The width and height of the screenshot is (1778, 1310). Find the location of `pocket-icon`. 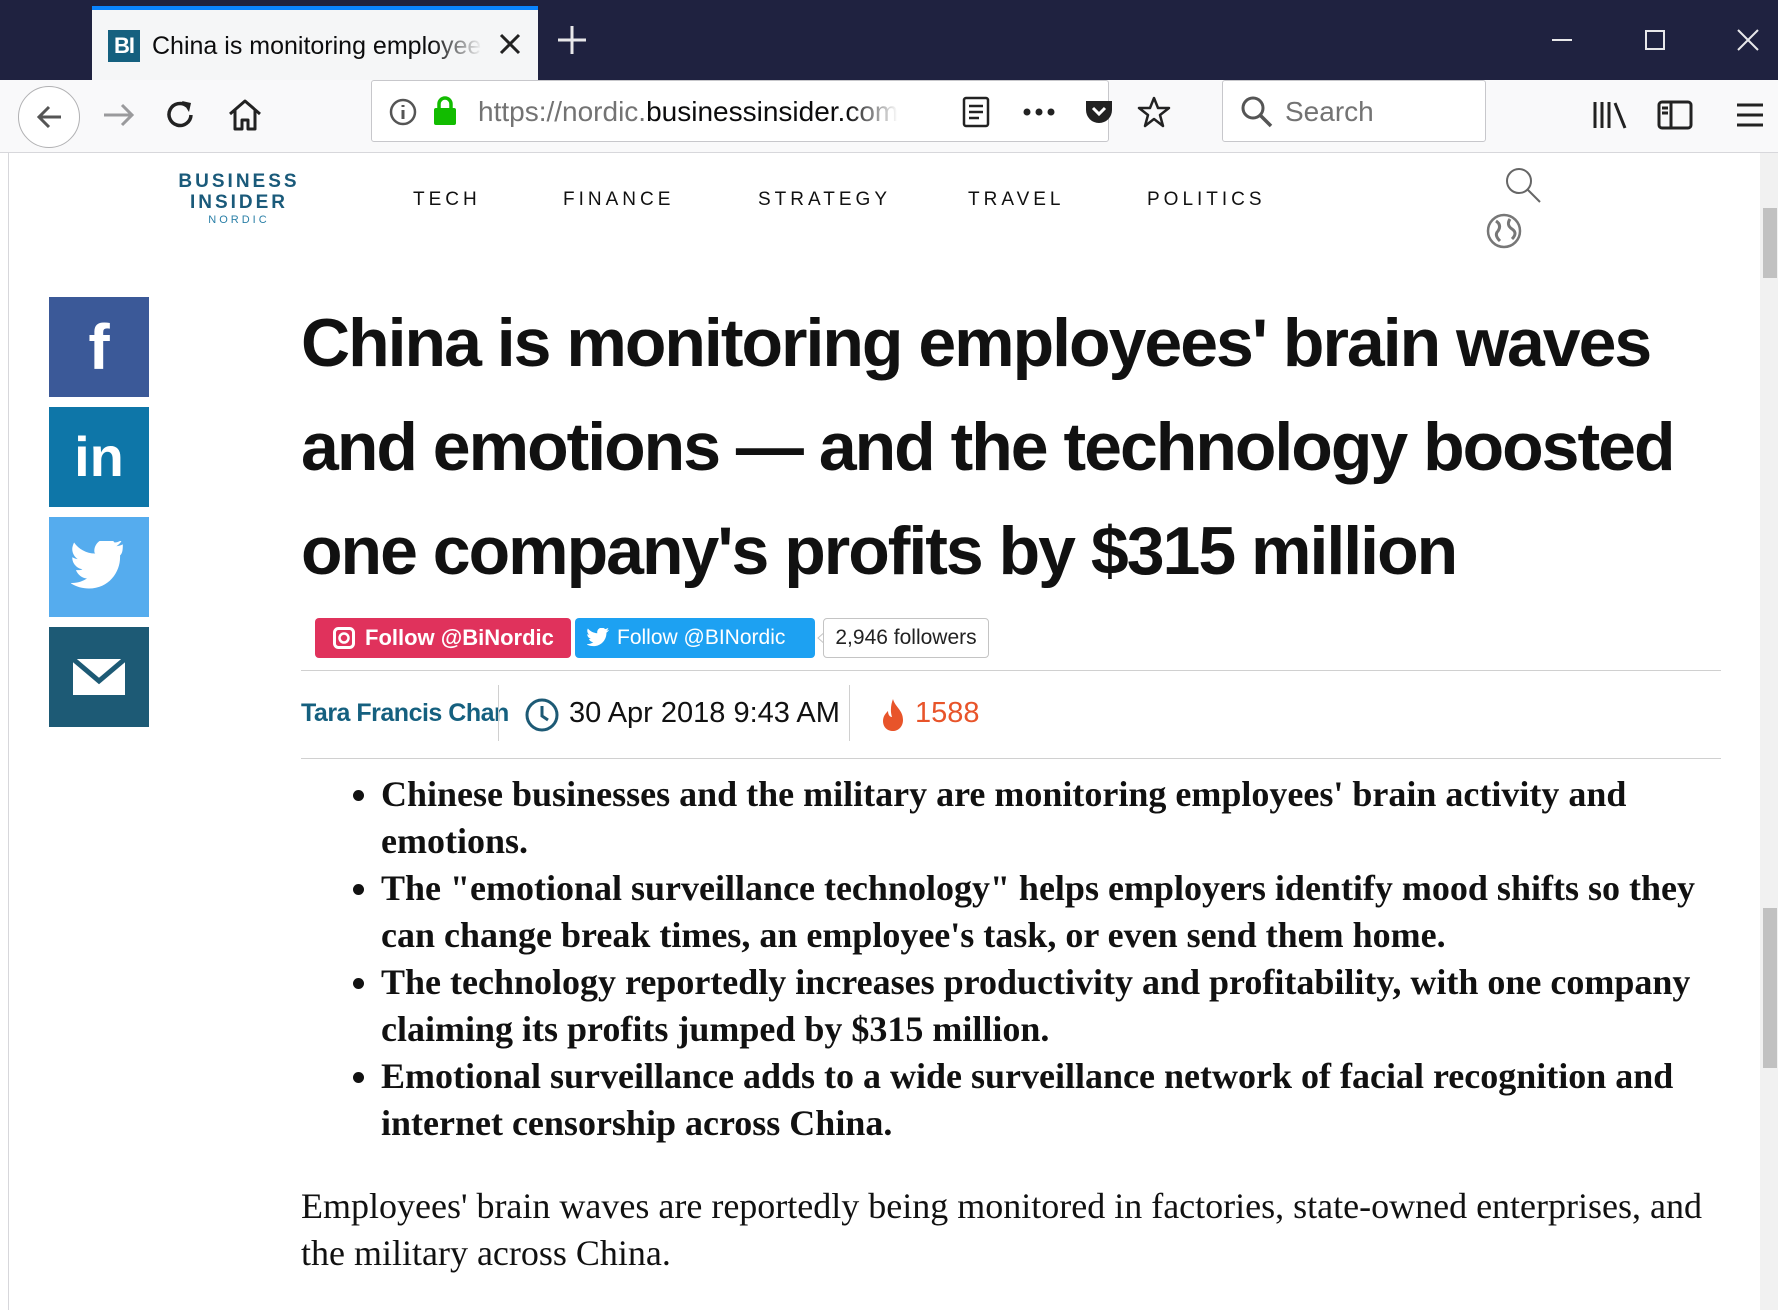

pocket-icon is located at coordinates (1099, 112).